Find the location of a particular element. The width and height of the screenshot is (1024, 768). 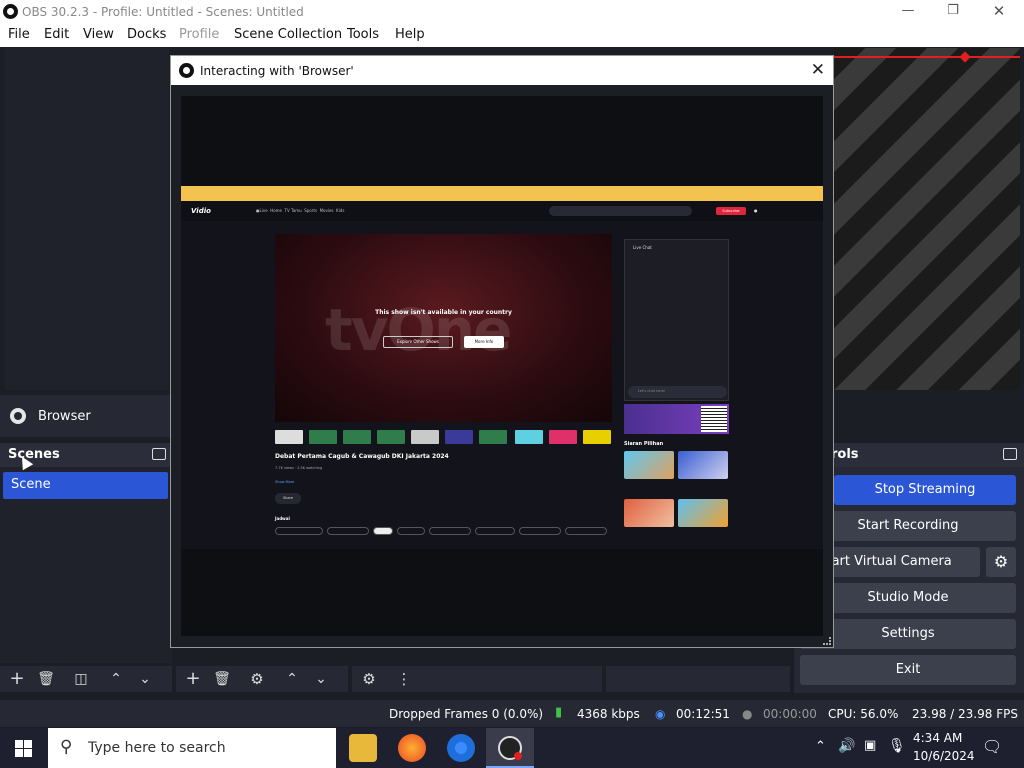

file-explorer-icon is located at coordinates (363, 748).